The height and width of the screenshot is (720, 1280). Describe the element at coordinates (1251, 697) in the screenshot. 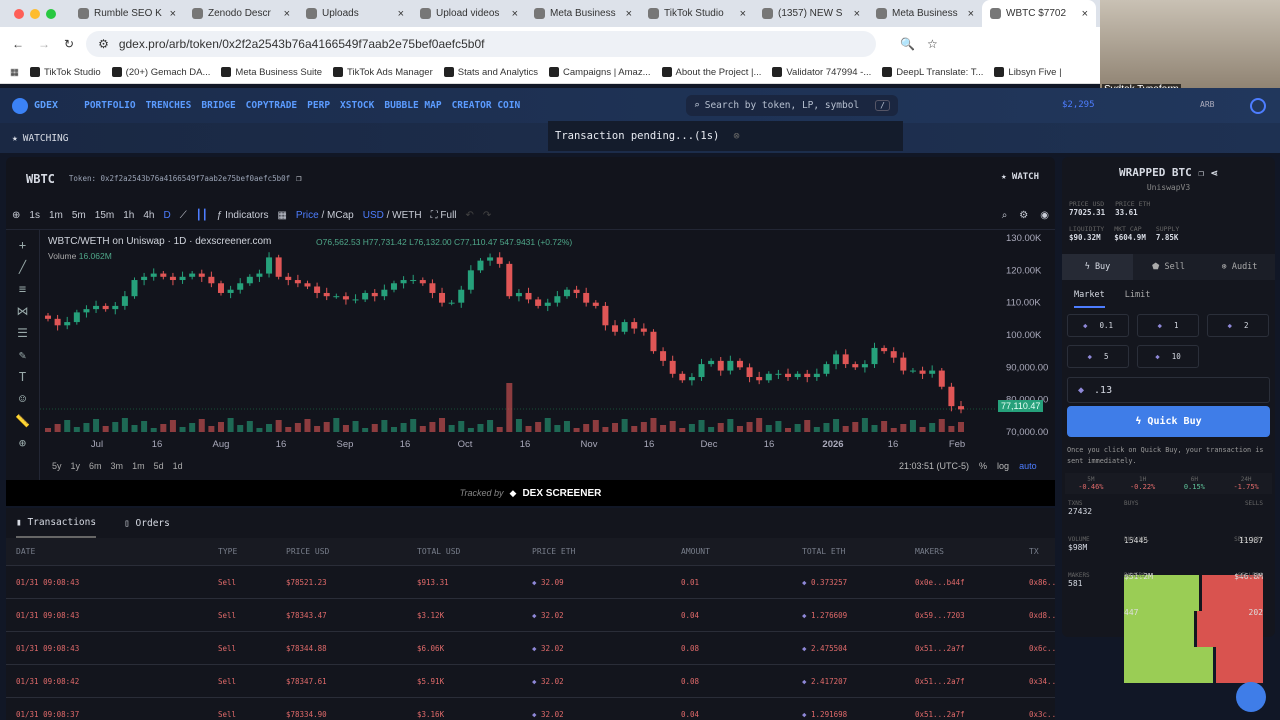

I see `chat-button` at that location.